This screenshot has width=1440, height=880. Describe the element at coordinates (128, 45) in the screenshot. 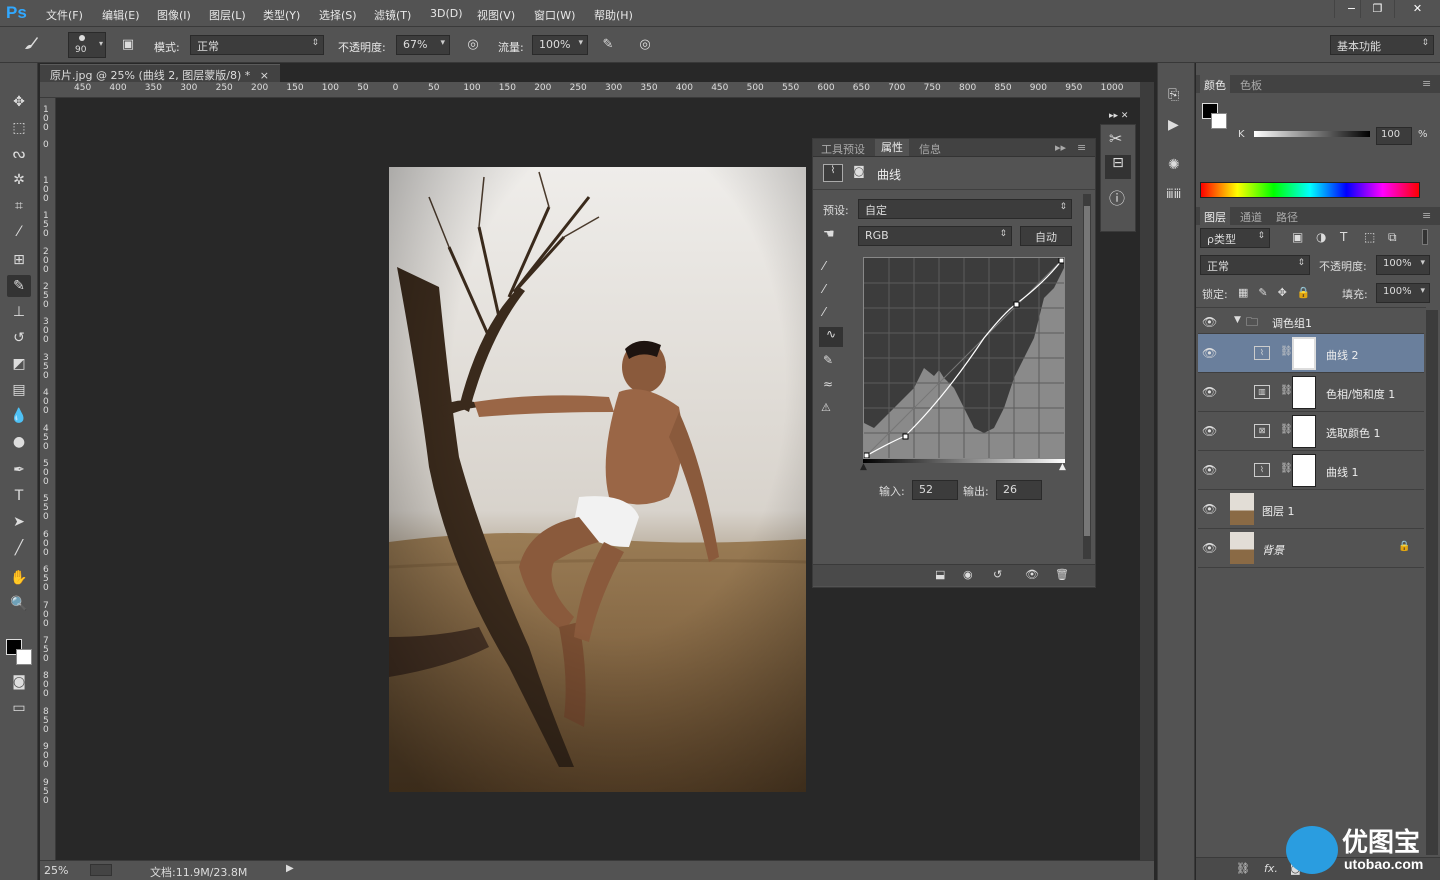

I see `brush-panel-toggle-icon: ▣` at that location.